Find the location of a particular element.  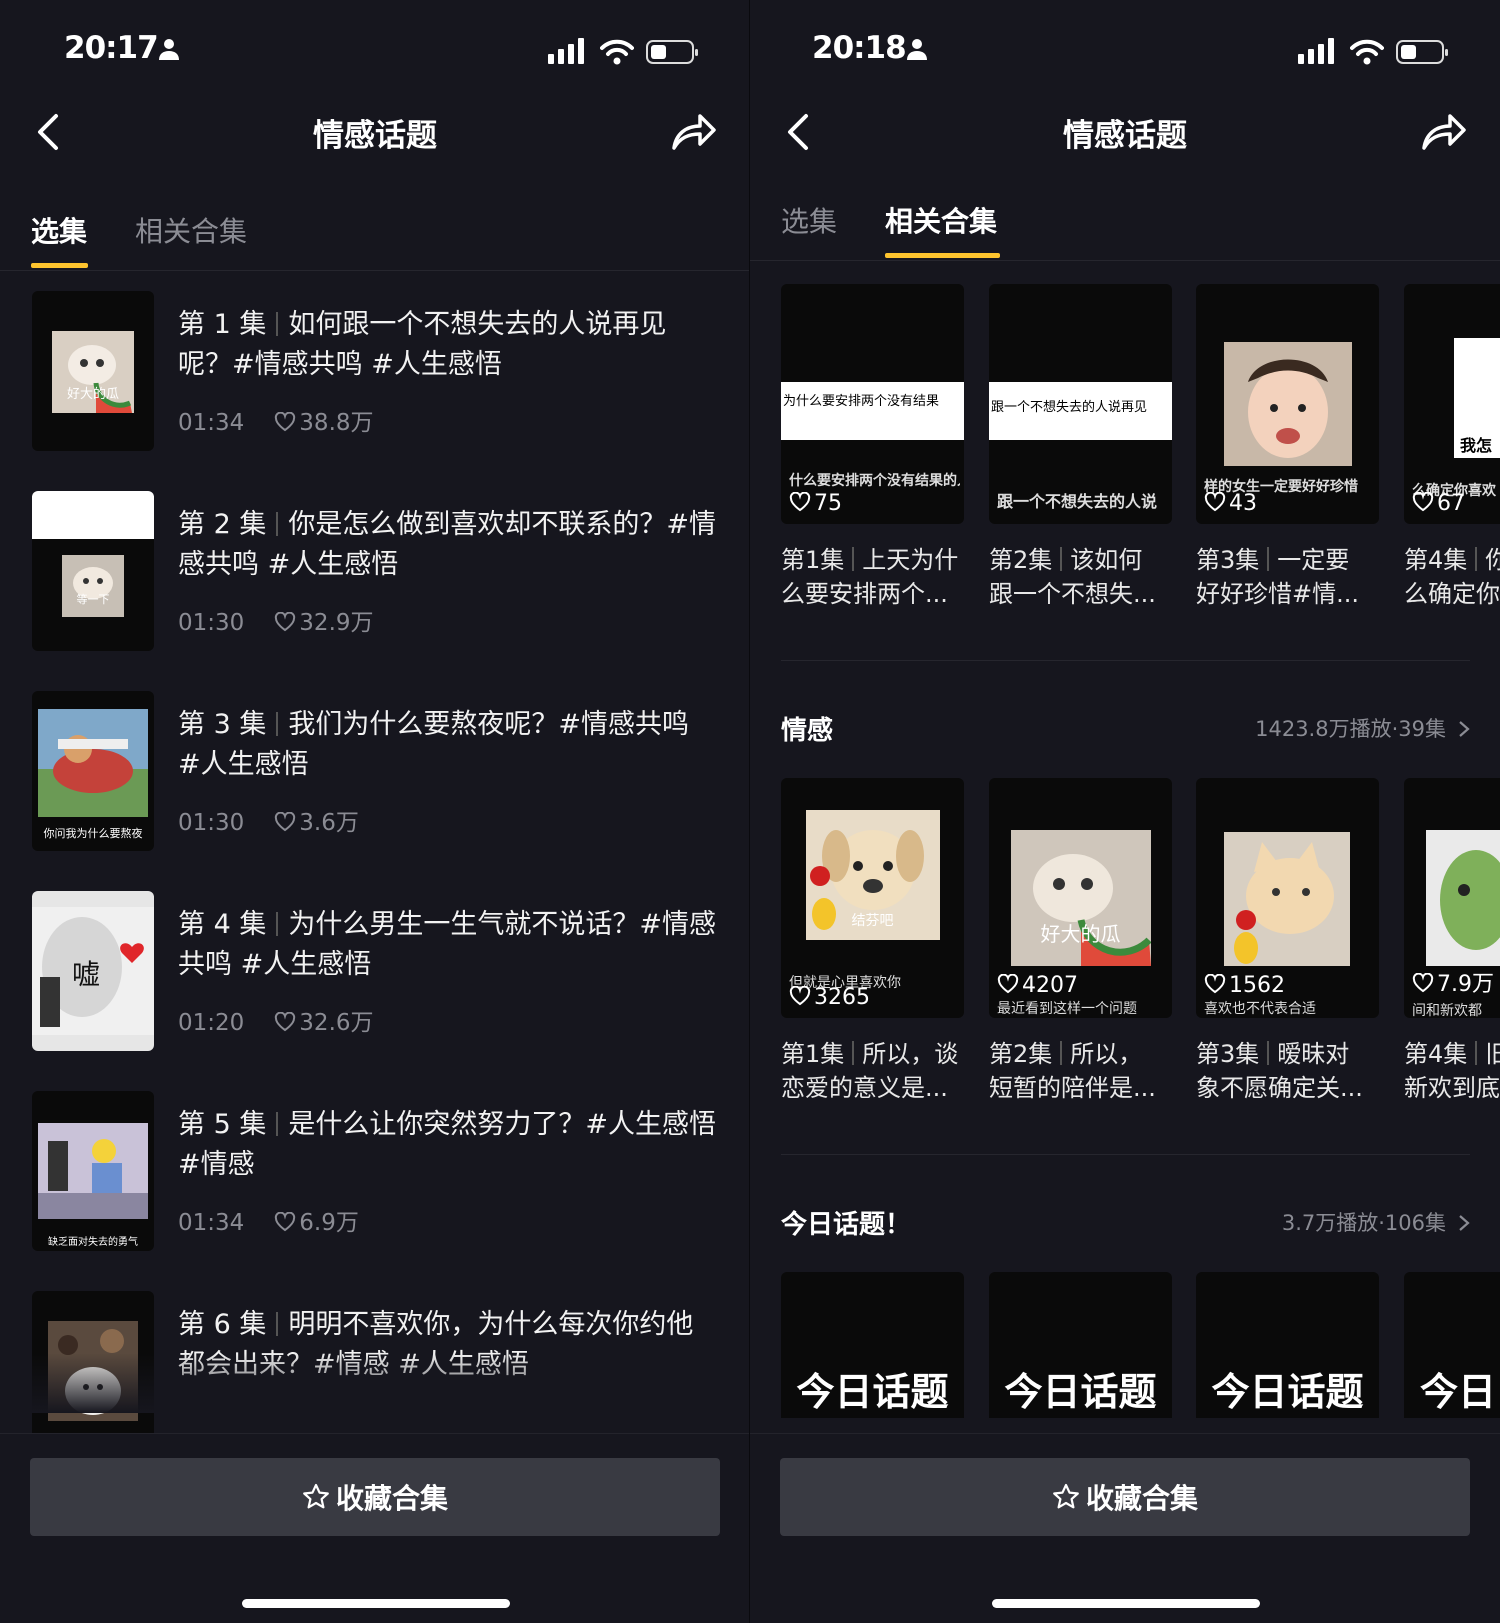

card-caption: 喜欢也不代表合适 is located at coordinates (1260, 1009).